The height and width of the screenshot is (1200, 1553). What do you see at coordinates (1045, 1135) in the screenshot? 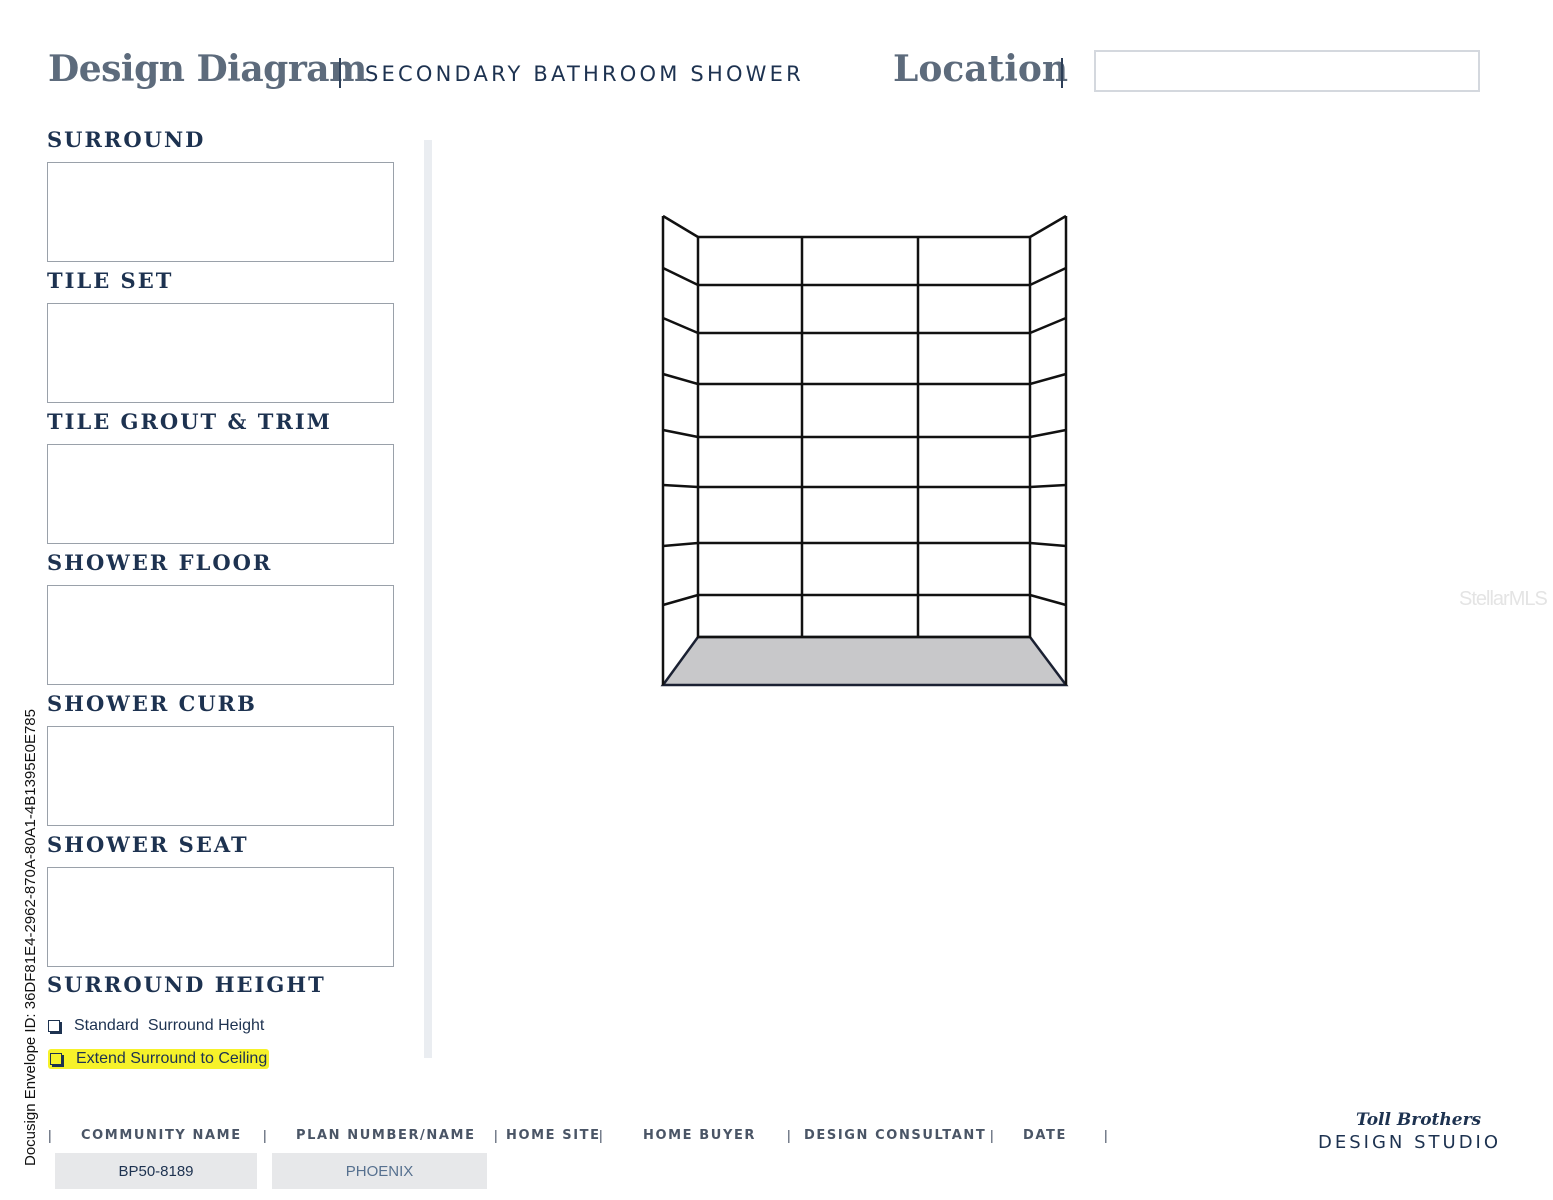
I see `footer-date-label: DATE` at bounding box center [1045, 1135].